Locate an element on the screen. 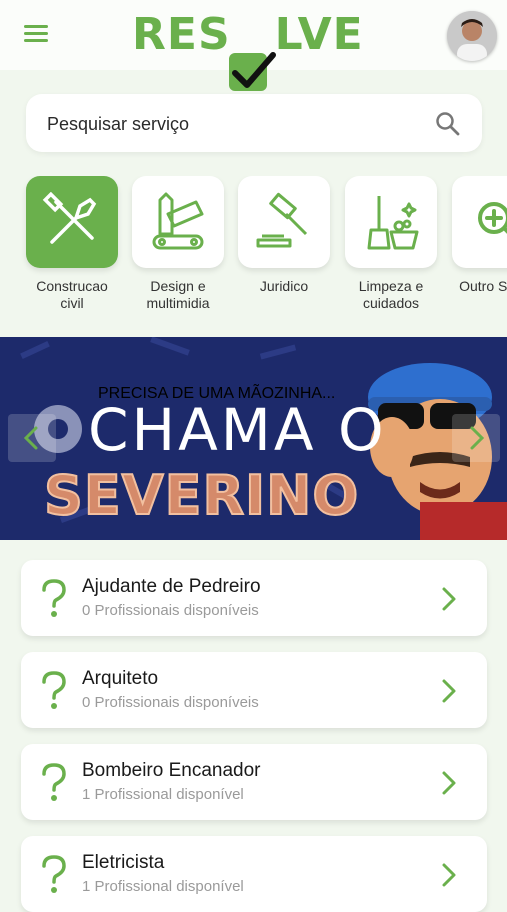 This screenshot has width=507, height=912. service-title: Ajudante de Pedreiro is located at coordinates (171, 586).